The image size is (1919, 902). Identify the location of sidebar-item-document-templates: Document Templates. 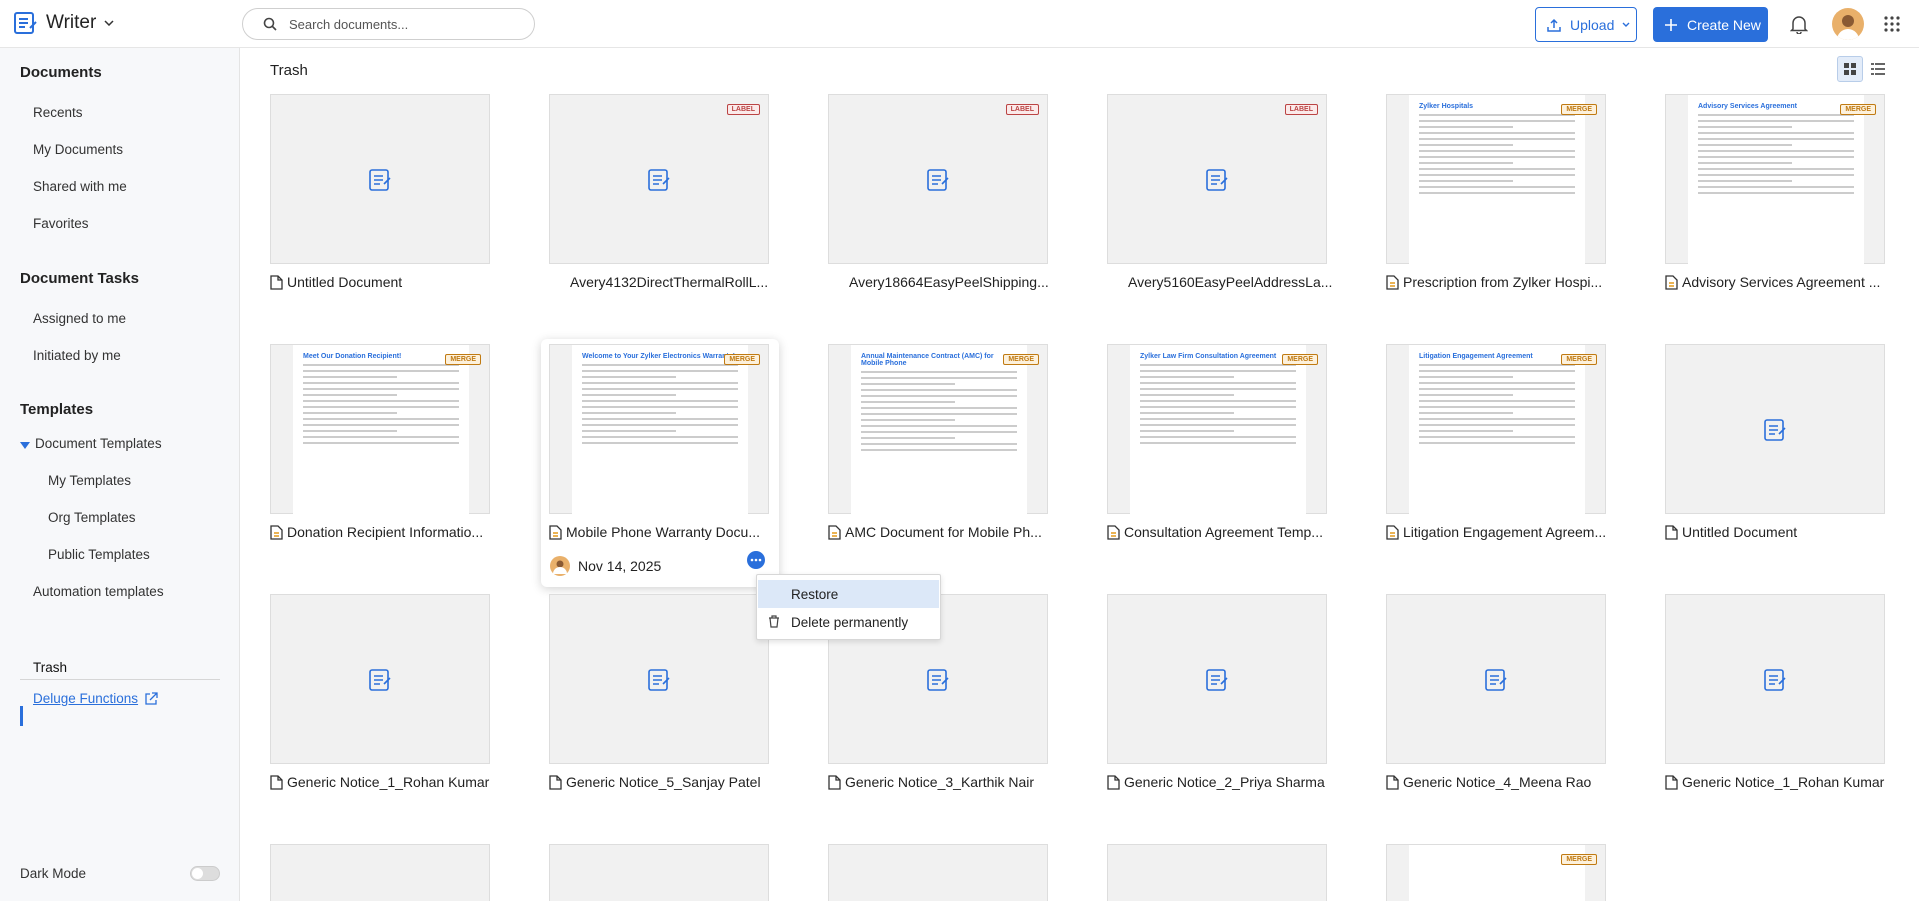
(98, 443).